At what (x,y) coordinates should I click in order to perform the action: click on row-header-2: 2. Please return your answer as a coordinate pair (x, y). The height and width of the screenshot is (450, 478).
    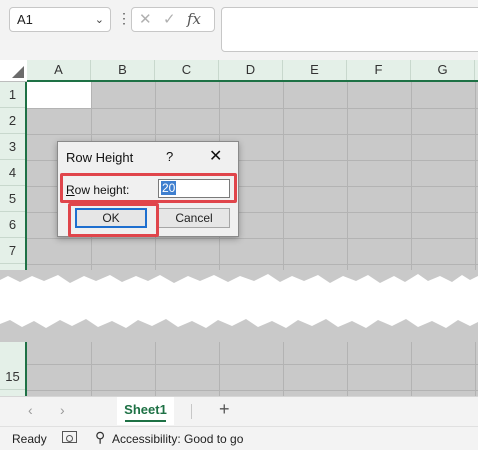
    Looking at the image, I should click on (12, 121).